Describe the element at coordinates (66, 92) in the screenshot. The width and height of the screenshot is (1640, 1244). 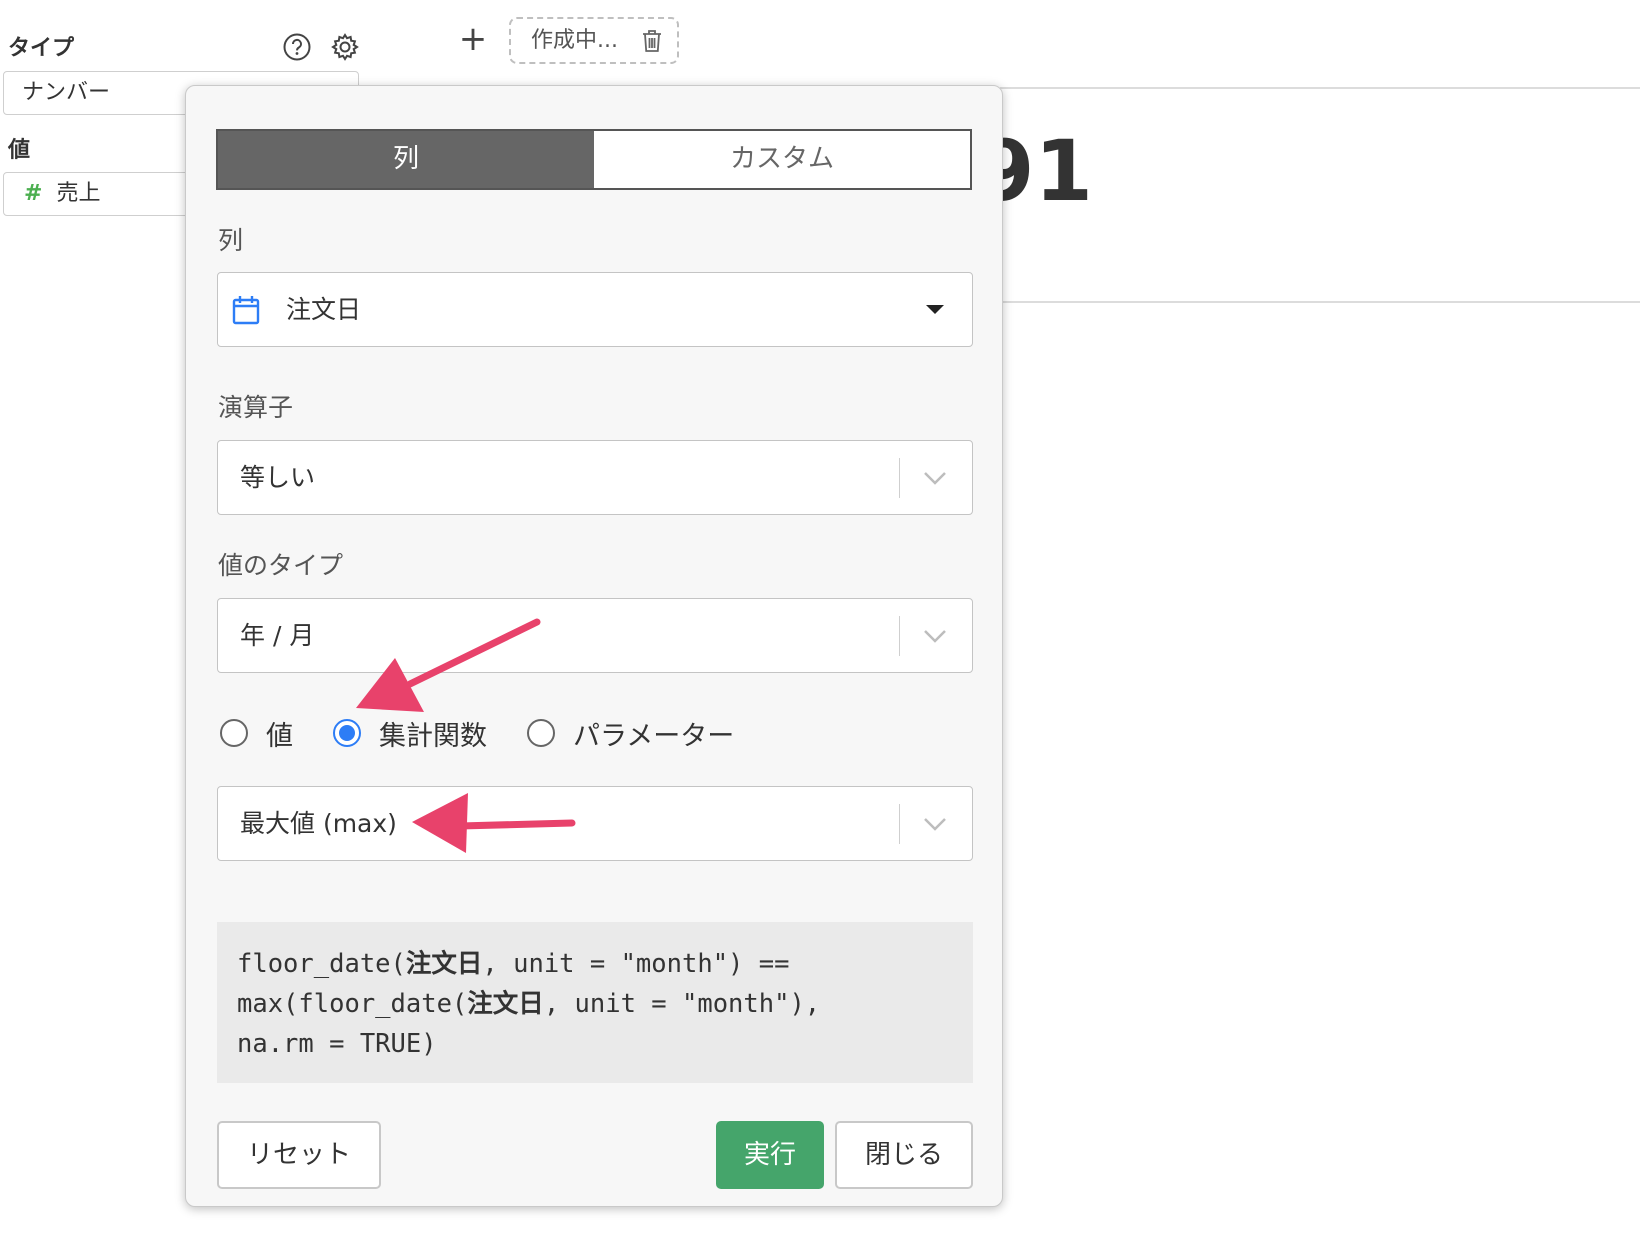
I see `type-select-value: ナンバー` at that location.